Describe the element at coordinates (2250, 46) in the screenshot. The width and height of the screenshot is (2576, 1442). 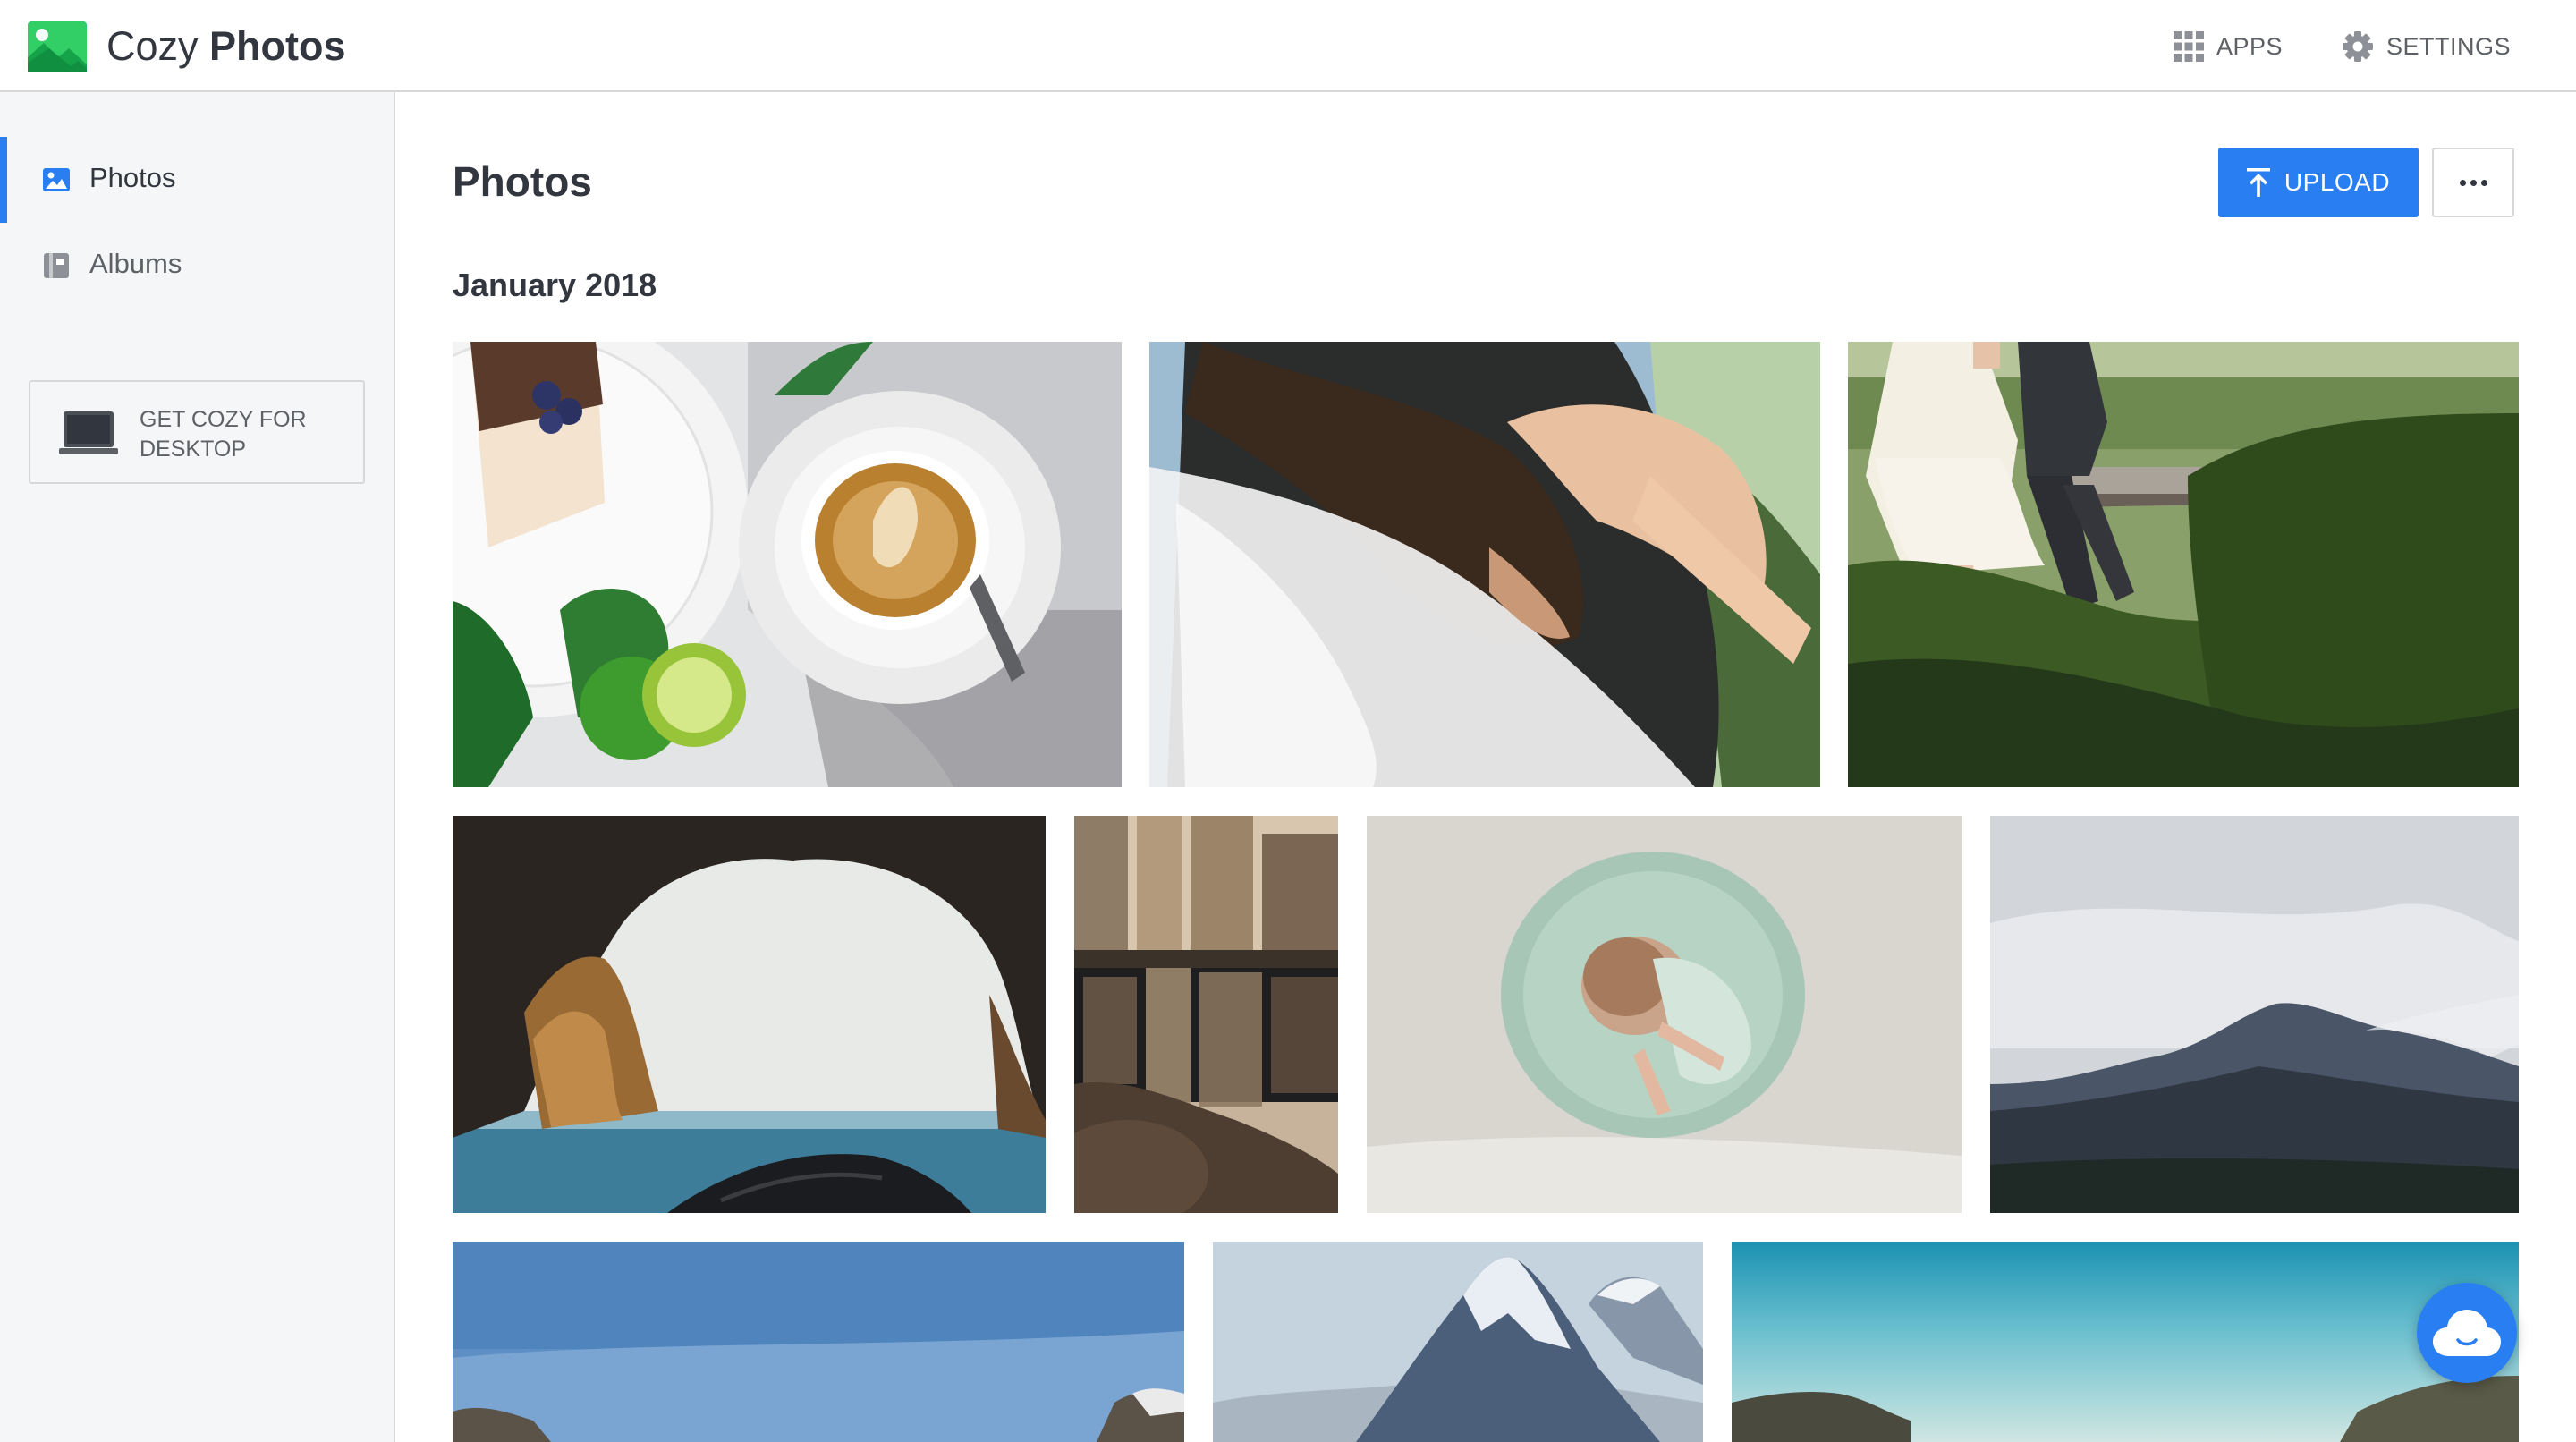
I see `apps-label: APPS` at that location.